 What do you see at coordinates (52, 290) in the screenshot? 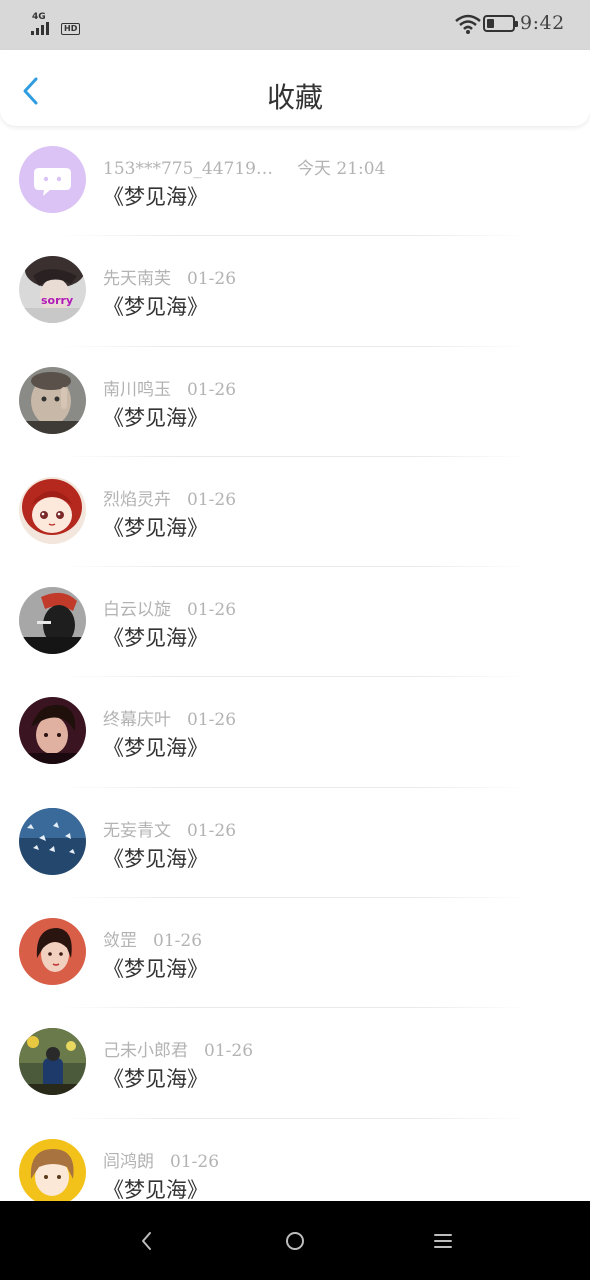
I see `user-avatar: sorry` at bounding box center [52, 290].